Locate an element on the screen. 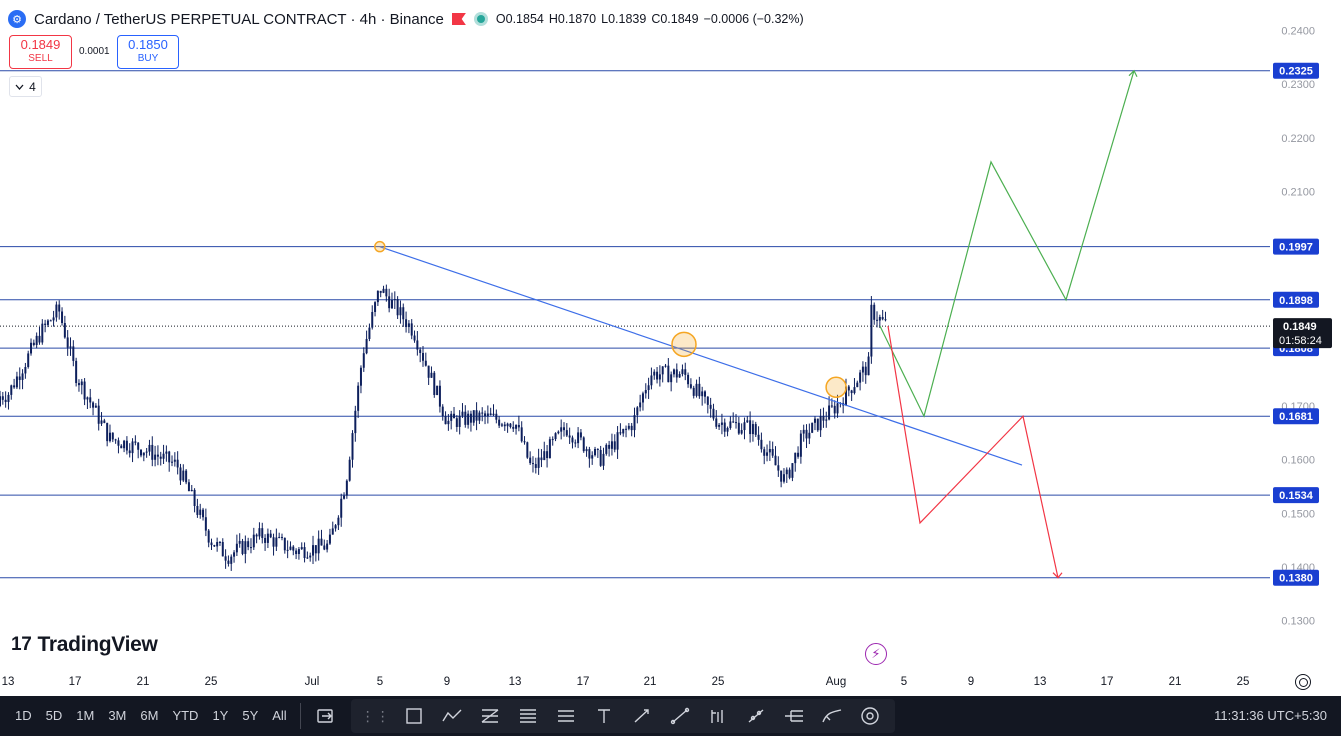 Image resolution: width=1341 pixels, height=736 pixels. rectangle-tool-icon is located at coordinates (414, 716).